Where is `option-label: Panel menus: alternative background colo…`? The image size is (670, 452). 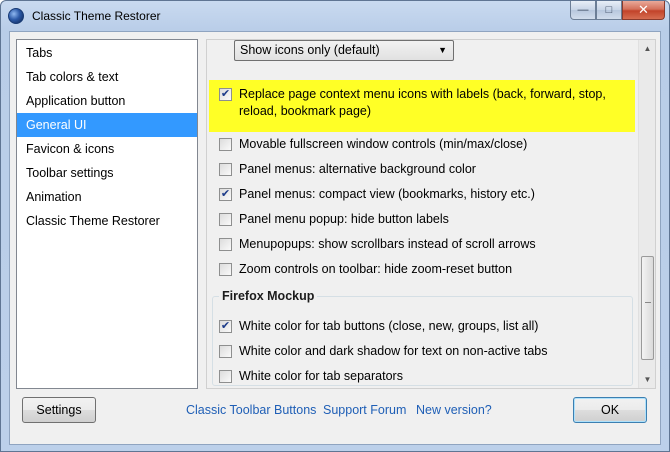 option-label: Panel menus: alternative background colo… is located at coordinates (357, 169).